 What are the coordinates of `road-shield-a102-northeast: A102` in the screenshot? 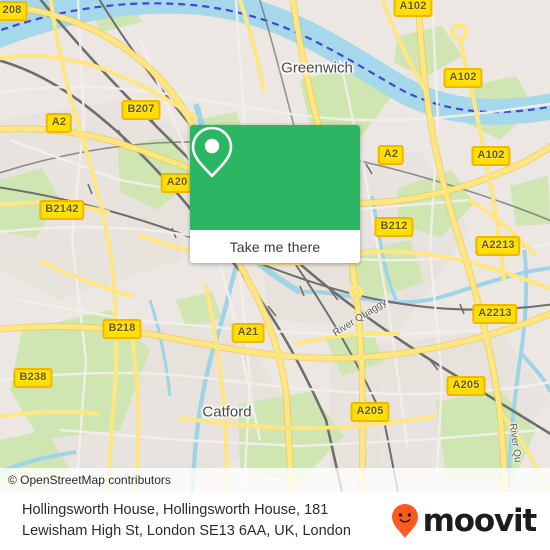 It's located at (463, 78).